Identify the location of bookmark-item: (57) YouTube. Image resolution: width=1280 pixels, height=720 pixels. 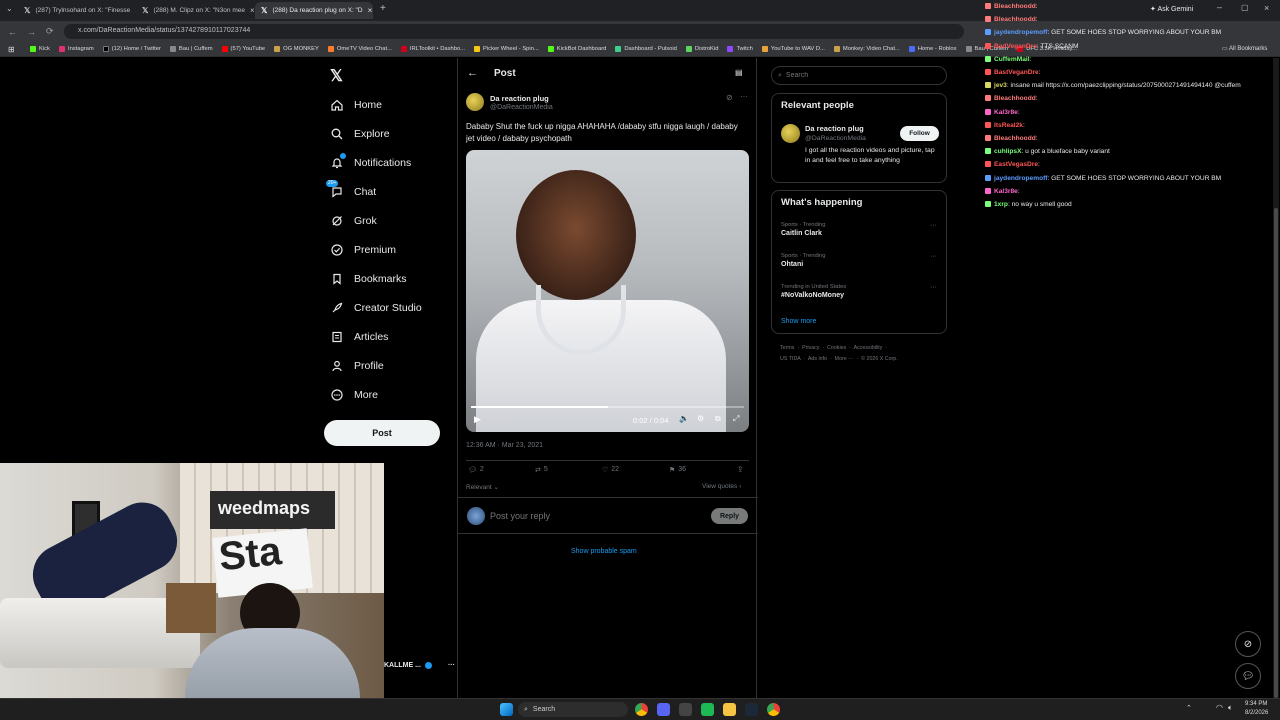
(243, 49).